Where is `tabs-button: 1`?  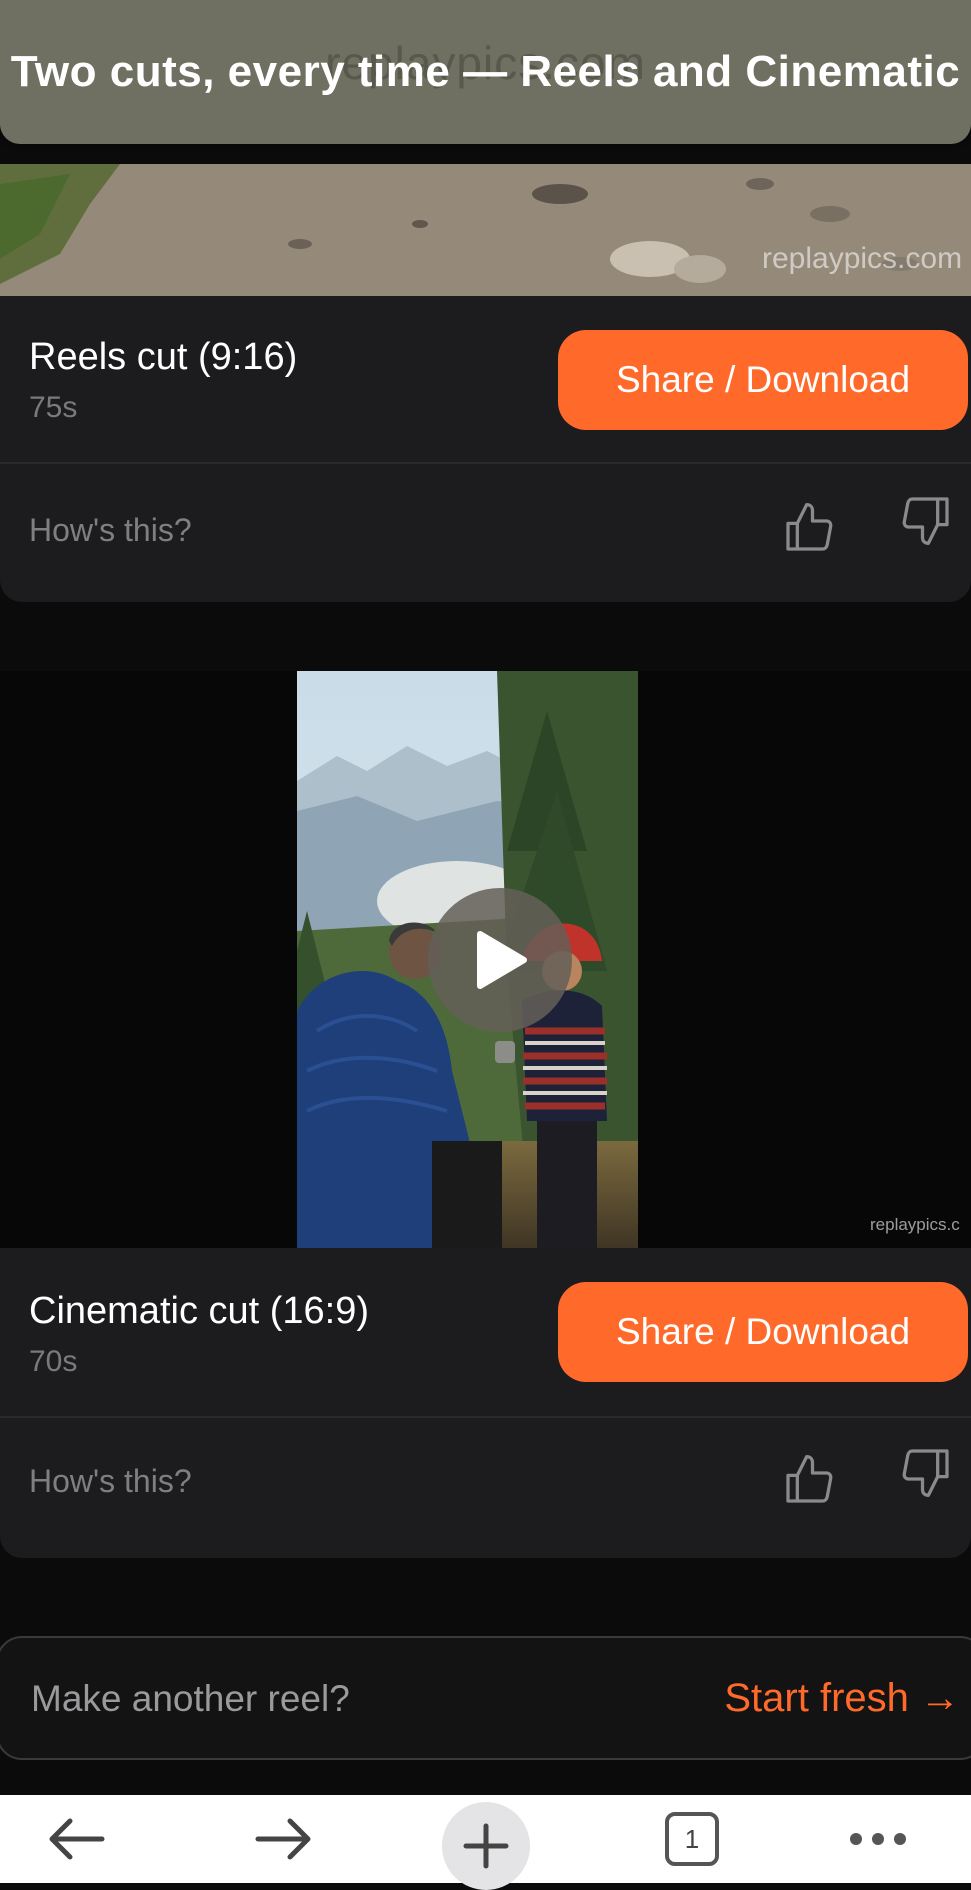 tabs-button: 1 is located at coordinates (692, 1839).